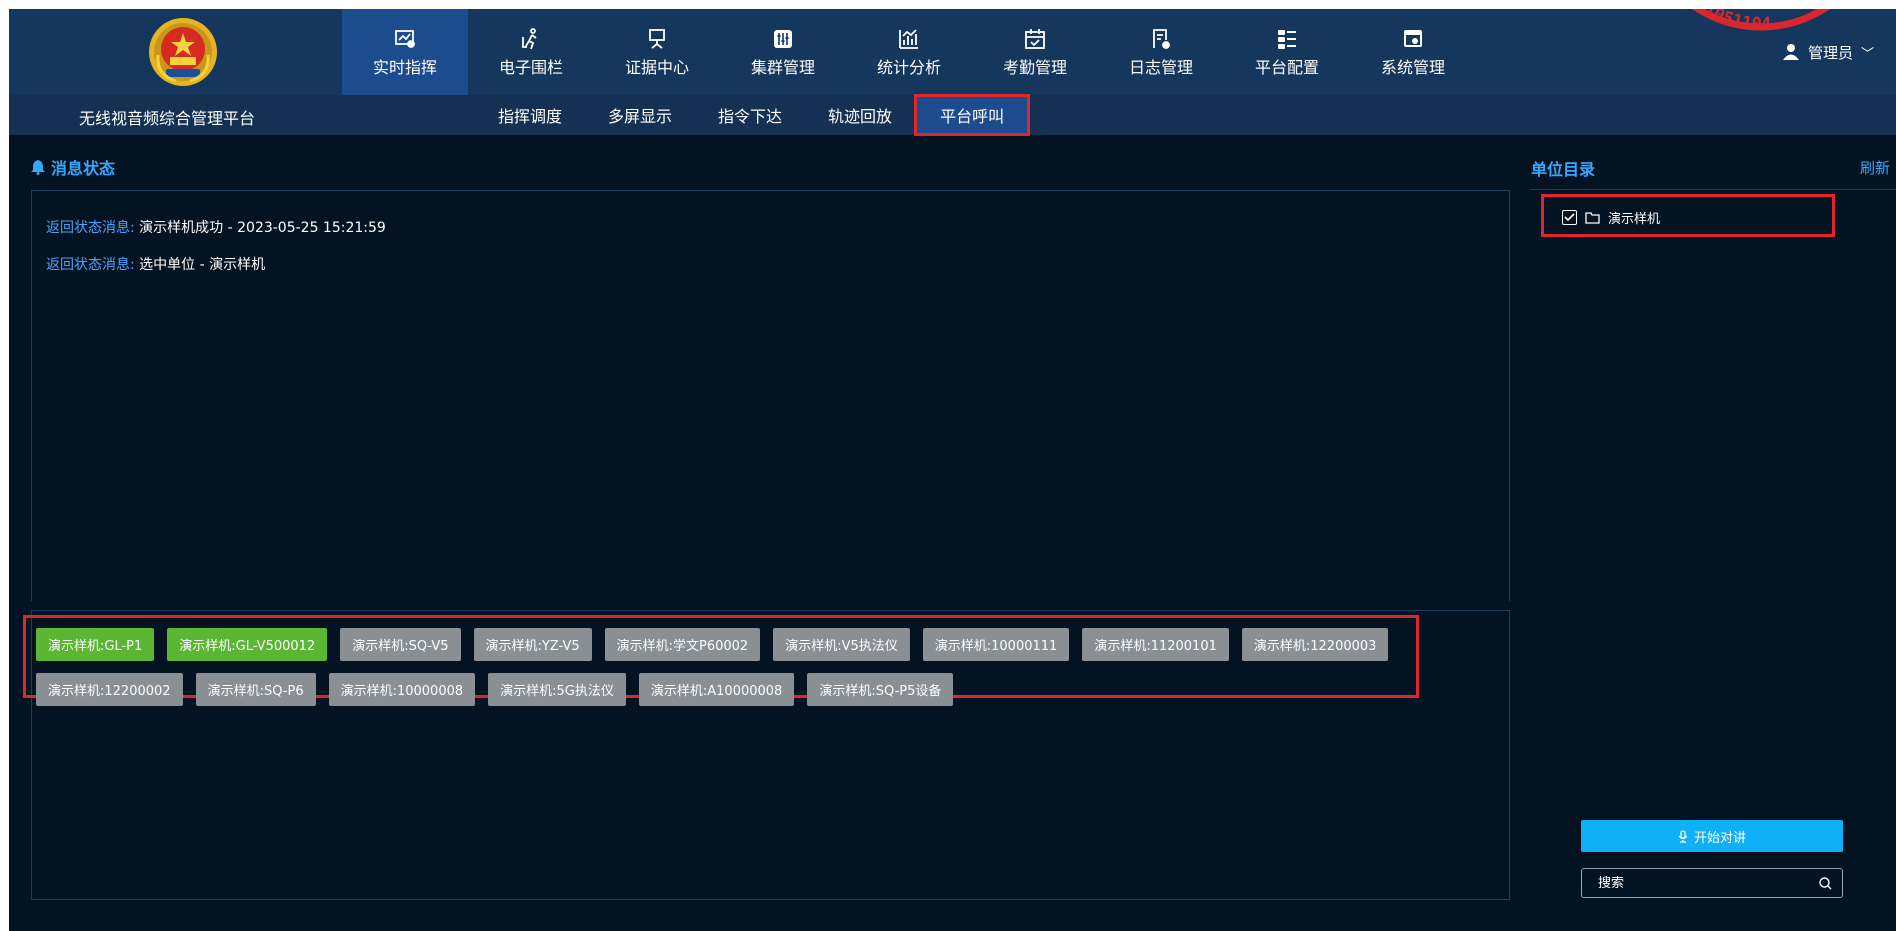 The image size is (1896, 931). What do you see at coordinates (557, 689) in the screenshot?
I see `device-chip: 演示样机:5G执法仪` at bounding box center [557, 689].